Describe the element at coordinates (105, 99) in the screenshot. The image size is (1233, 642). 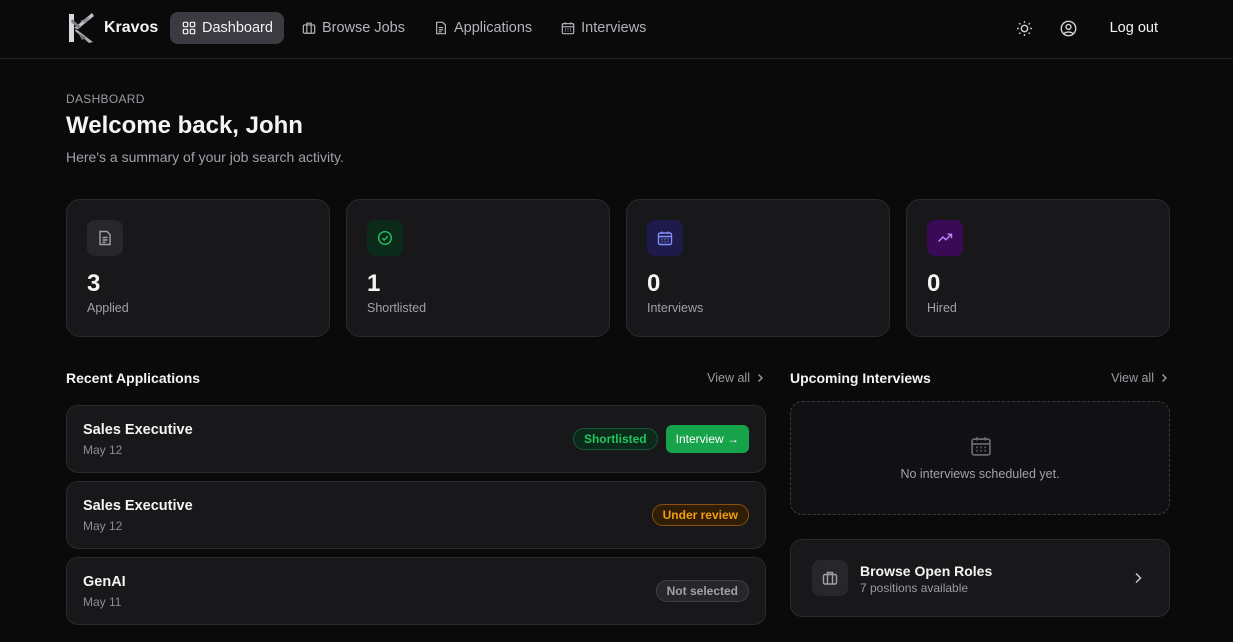
I see `breadcrumb: DASHBOARD` at that location.